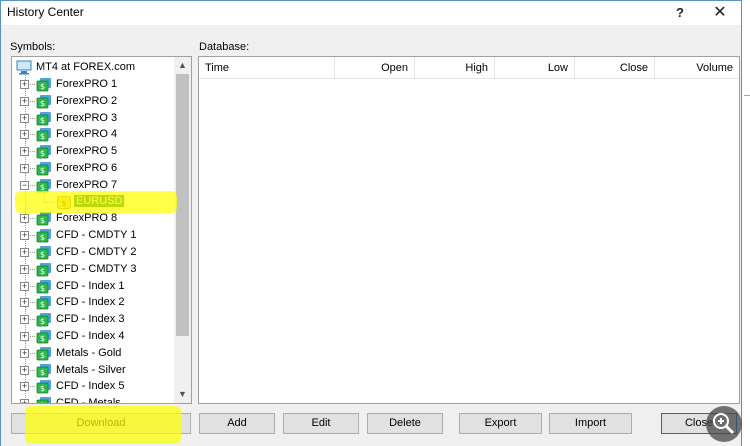 The width and height of the screenshot is (750, 446). Describe the element at coordinates (321, 423) in the screenshot. I see `edit-button: Edit` at that location.